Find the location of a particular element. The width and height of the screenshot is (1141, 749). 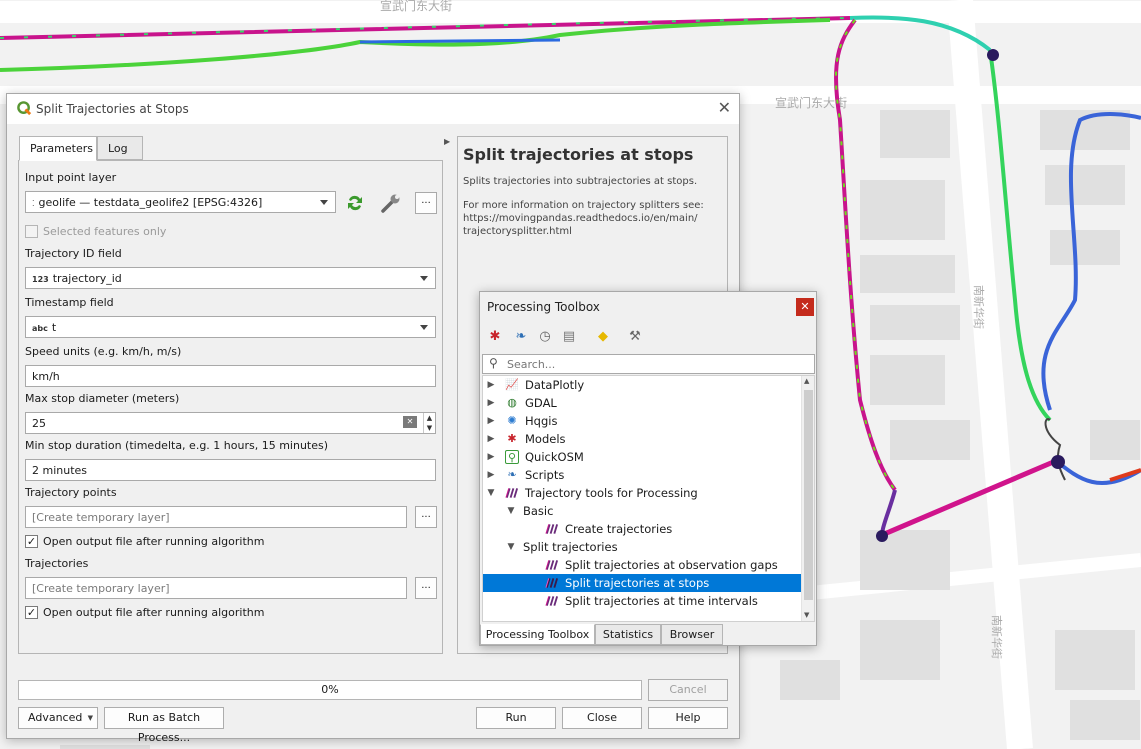

input-layer-select: ⁚ geolife — testdata_geolife2 [EPSG:4326] is located at coordinates (180, 202).